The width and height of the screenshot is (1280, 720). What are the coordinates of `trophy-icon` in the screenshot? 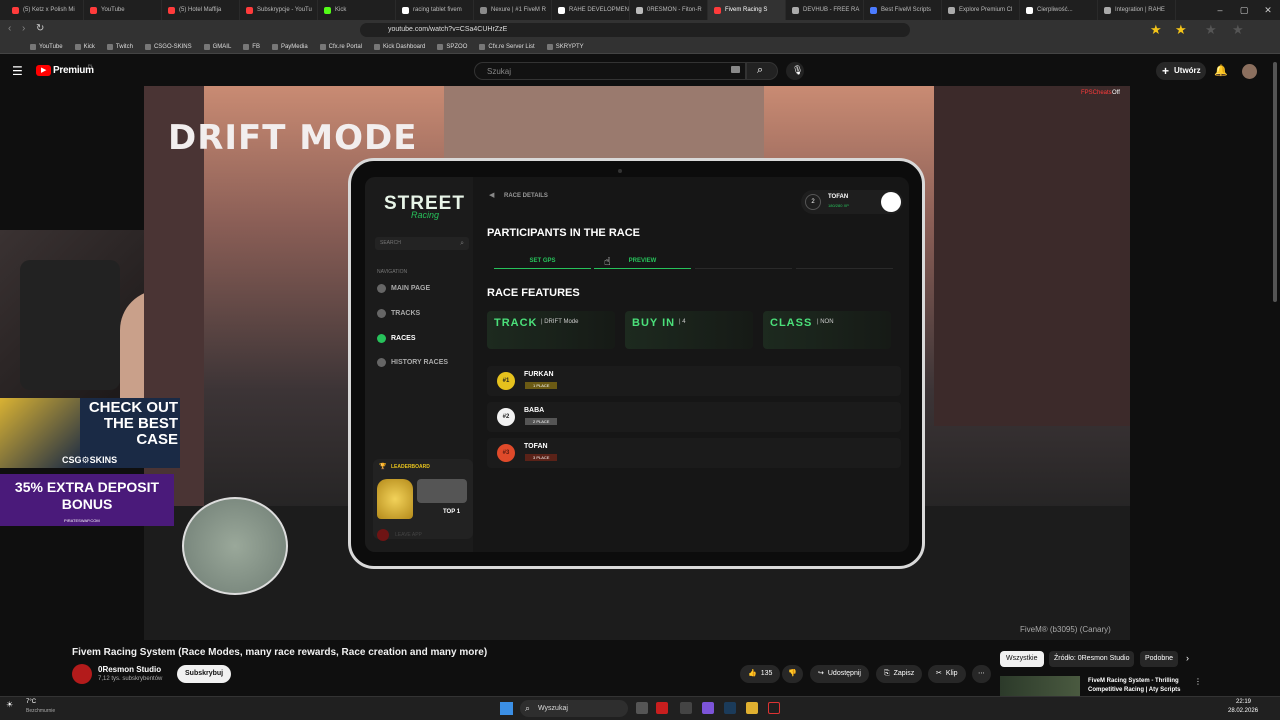 It's located at (395, 499).